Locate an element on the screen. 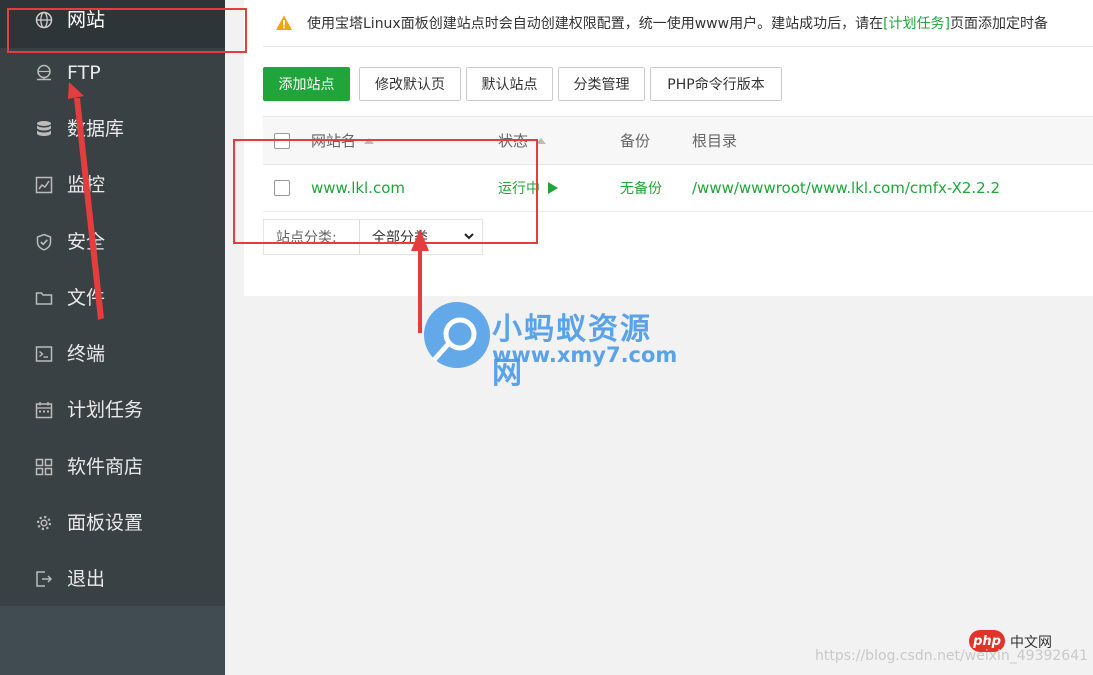 This screenshot has width=1093, height=675. site-name-link: www.lkl.com is located at coordinates (358, 188).